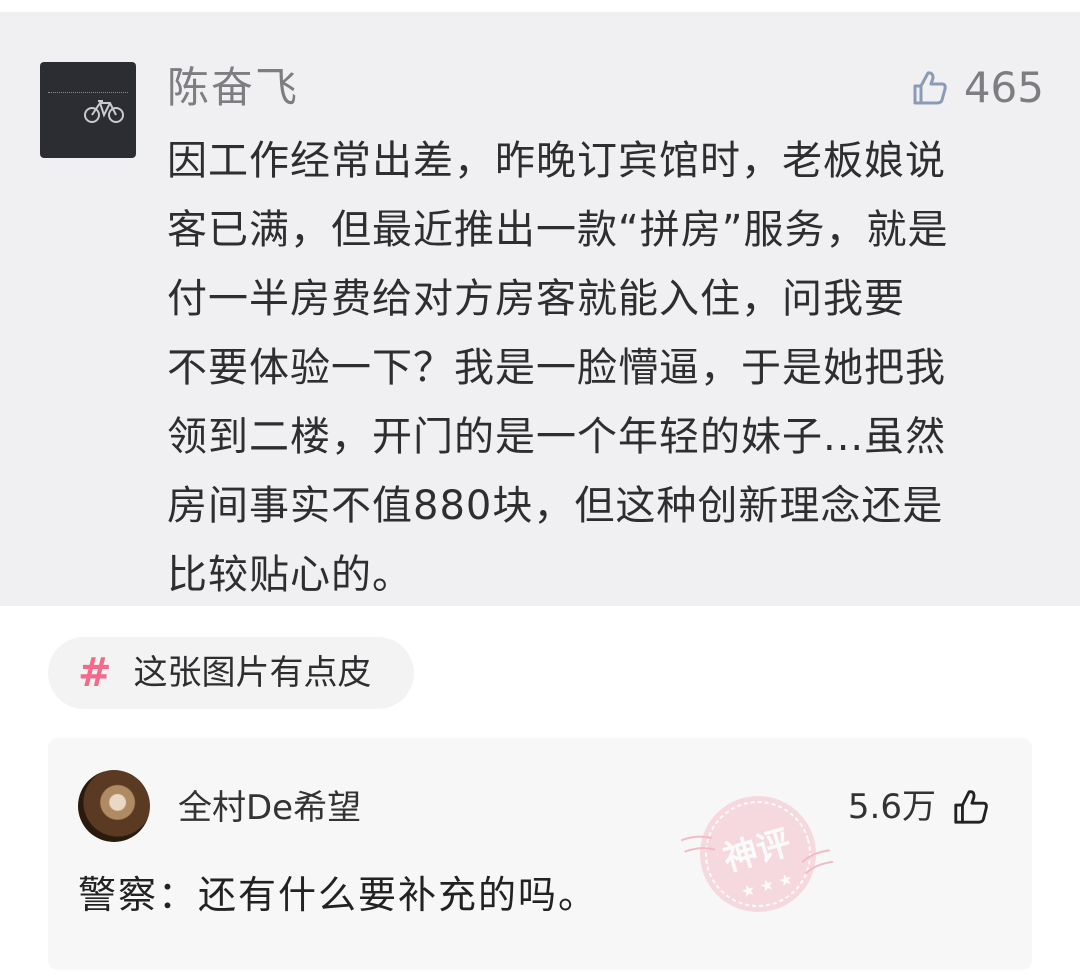  I want to click on comment-like-button: 5.6万, so click(919, 807).